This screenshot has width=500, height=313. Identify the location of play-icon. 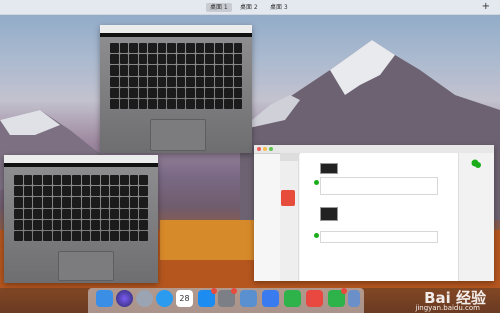
(292, 298).